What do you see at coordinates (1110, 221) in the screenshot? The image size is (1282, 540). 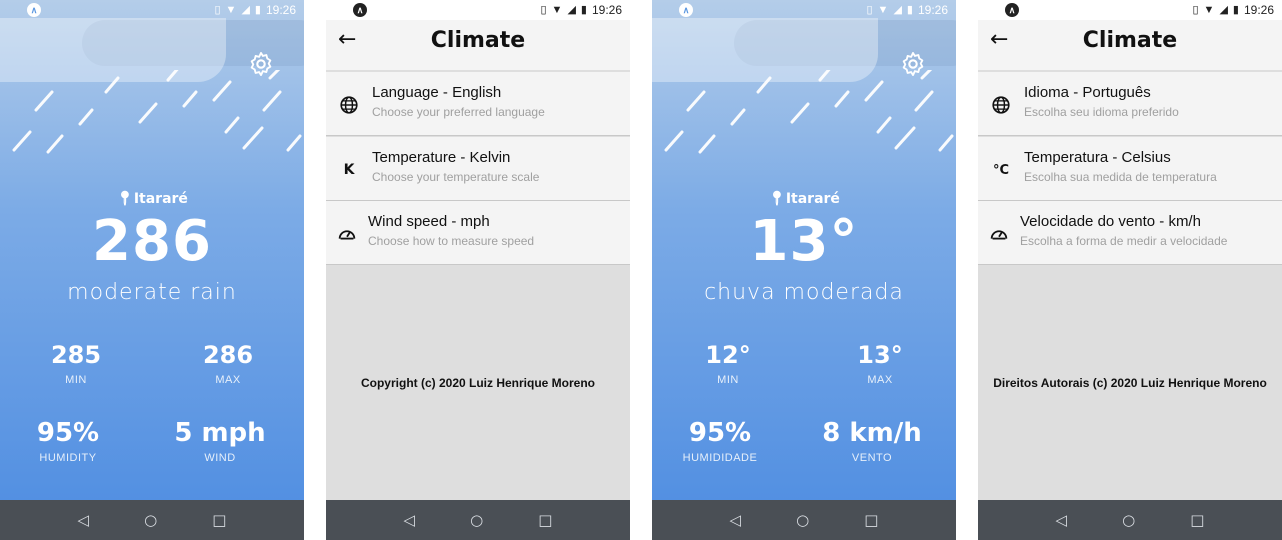 I see `option-title: Velocidade do vento - km/h` at bounding box center [1110, 221].